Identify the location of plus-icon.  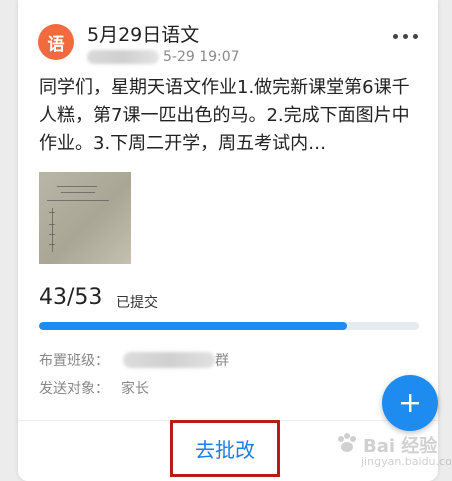
(410, 403).